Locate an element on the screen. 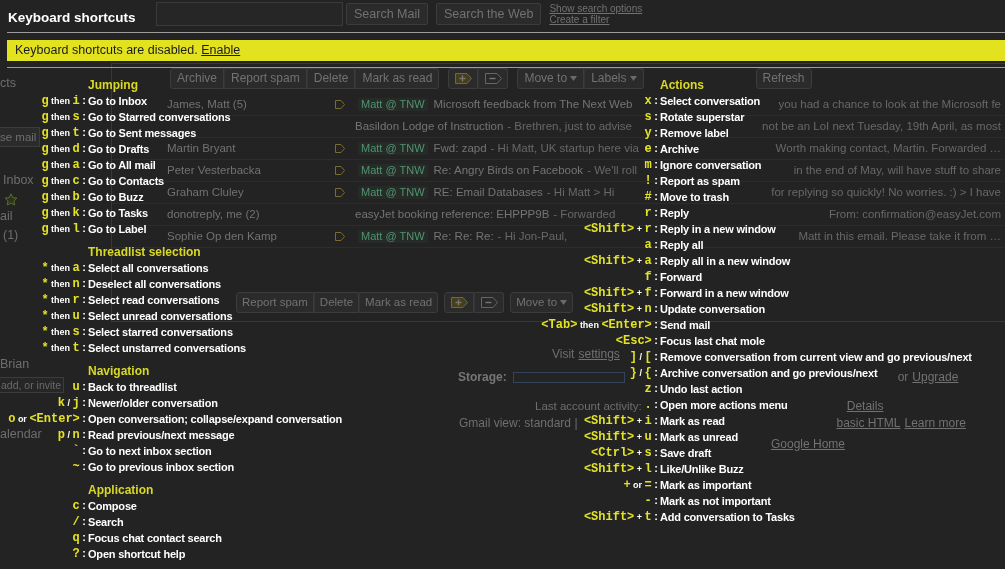 This screenshot has width=1005, height=569. footer-link: Learn more is located at coordinates (935, 423).